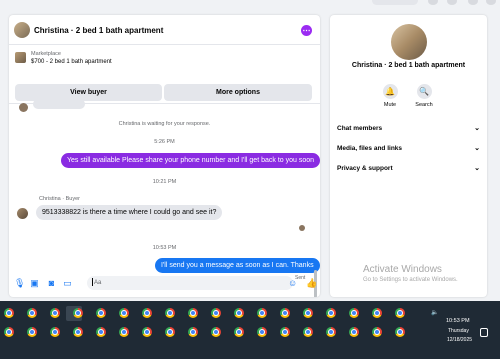 This screenshot has height=359, width=500. Describe the element at coordinates (311, 283) in the screenshot. I see `like-icon: 👍` at that location.